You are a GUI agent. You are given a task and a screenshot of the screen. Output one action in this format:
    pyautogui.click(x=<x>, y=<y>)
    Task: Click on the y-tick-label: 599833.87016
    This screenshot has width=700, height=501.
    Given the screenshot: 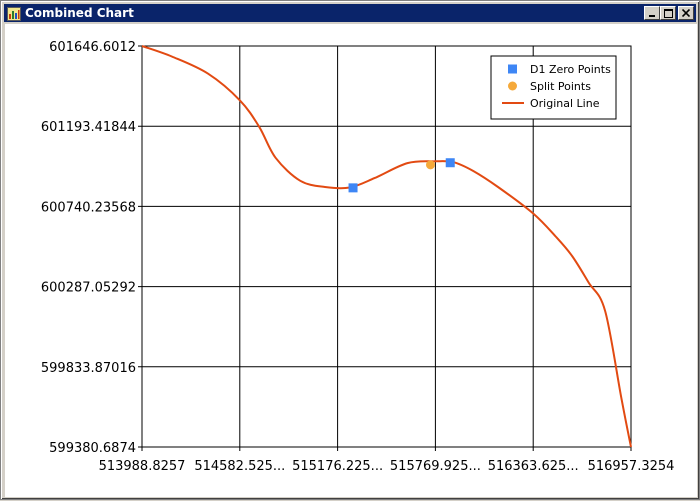 What is the action you would take?
    pyautogui.click(x=88, y=368)
    